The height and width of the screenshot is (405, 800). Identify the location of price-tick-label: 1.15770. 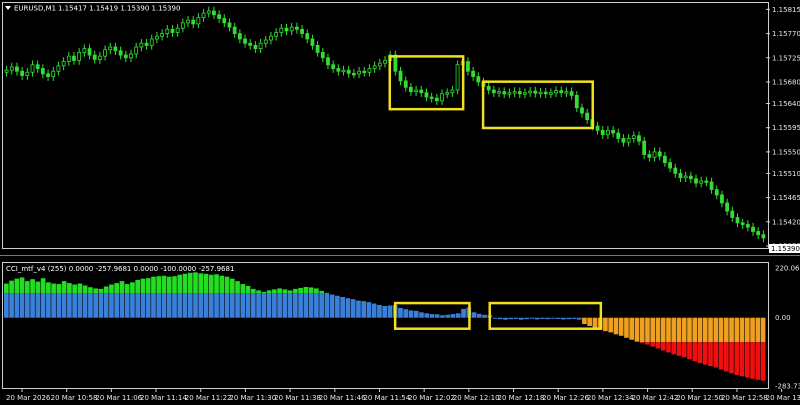
(786, 34).